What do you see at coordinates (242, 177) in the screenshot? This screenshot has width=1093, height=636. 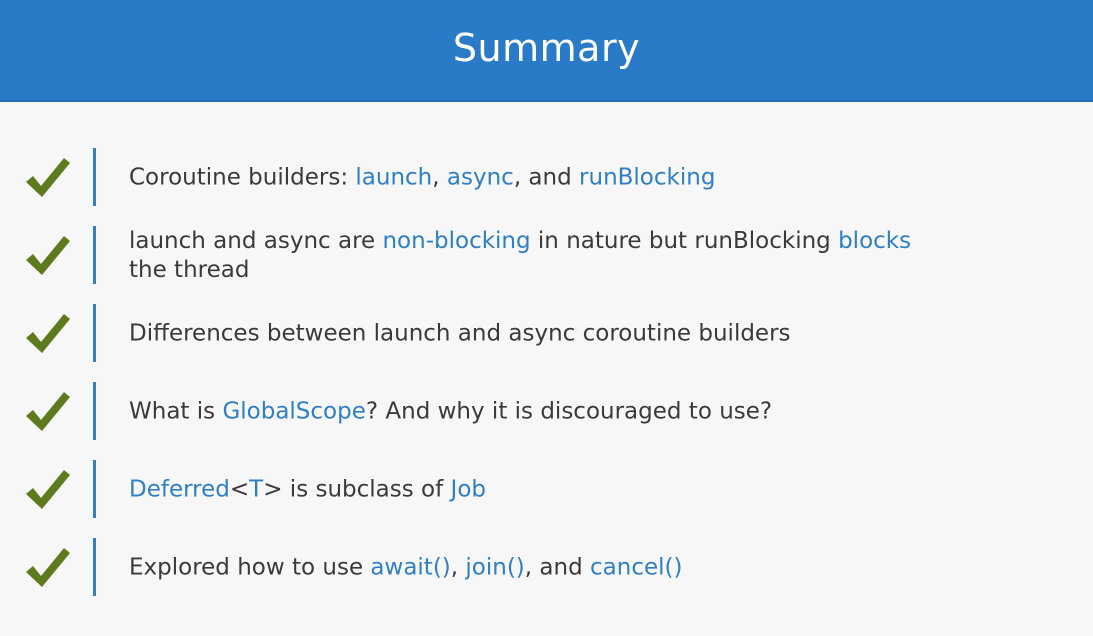 I see `text-segment: Coroutine builders:` at bounding box center [242, 177].